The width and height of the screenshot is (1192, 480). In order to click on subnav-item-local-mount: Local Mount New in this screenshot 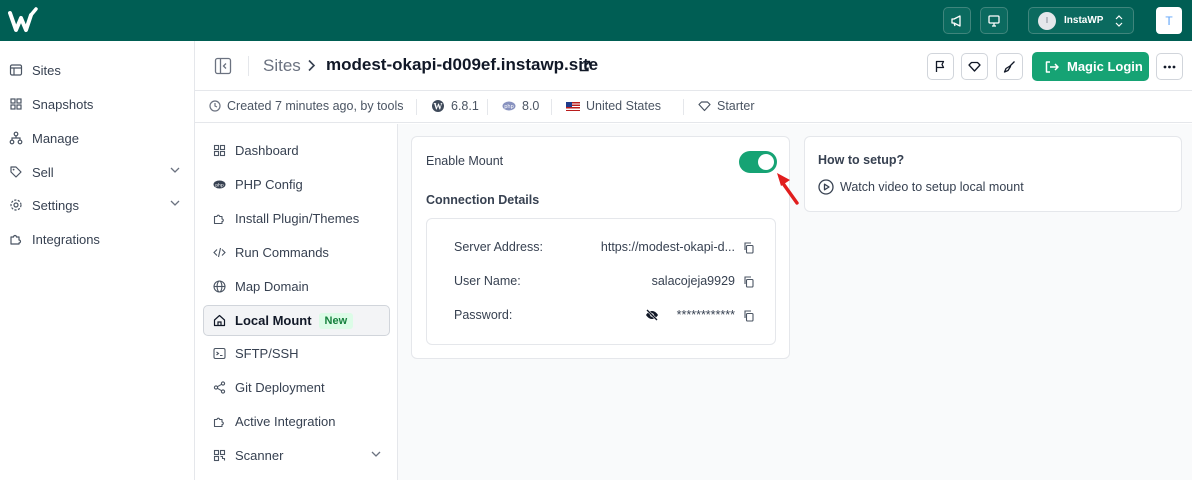, I will do `click(296, 320)`.